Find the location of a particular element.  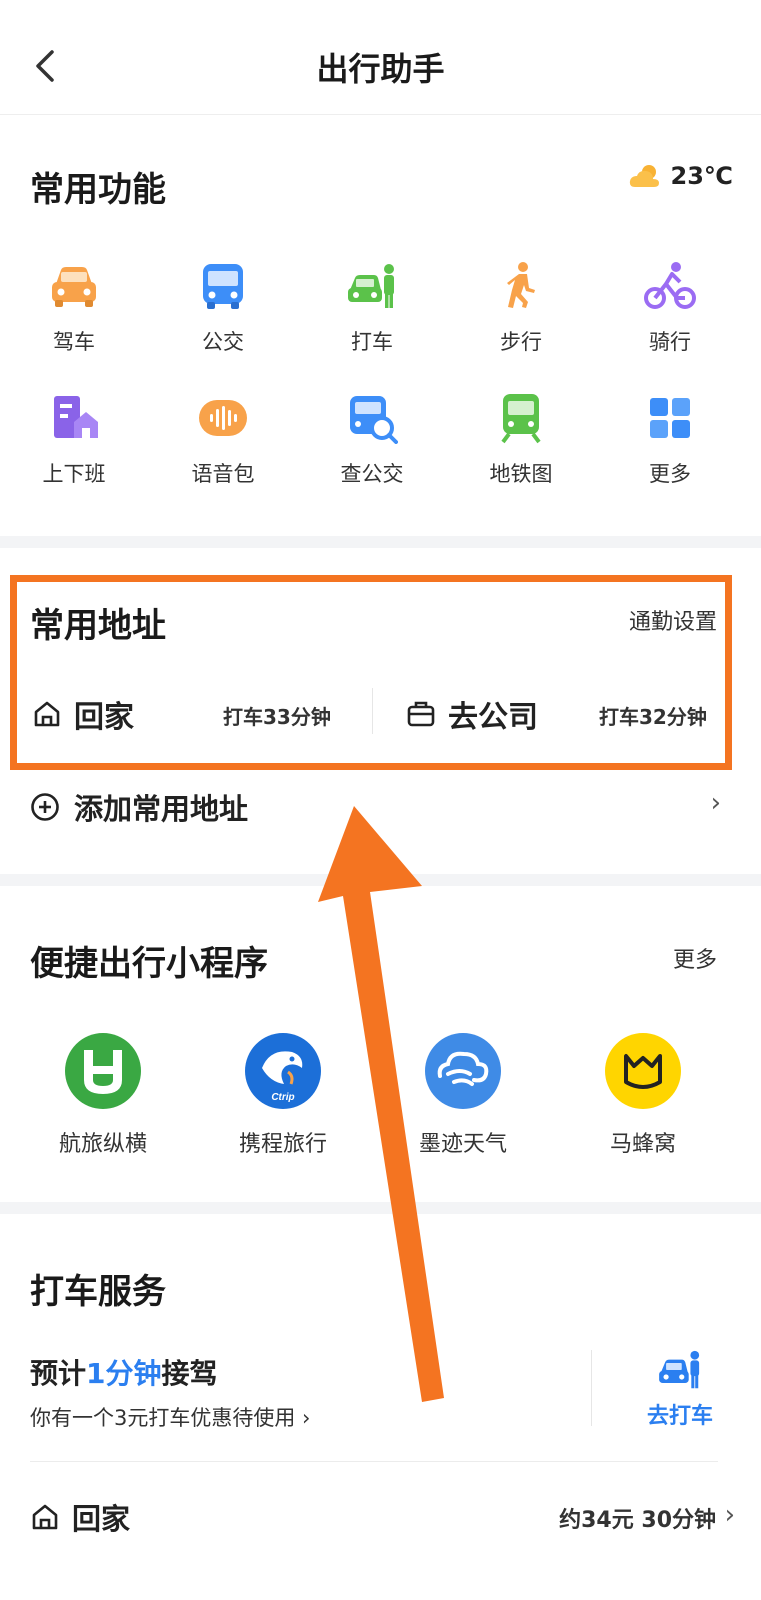

weather-widget: 23℃ is located at coordinates (681, 176).